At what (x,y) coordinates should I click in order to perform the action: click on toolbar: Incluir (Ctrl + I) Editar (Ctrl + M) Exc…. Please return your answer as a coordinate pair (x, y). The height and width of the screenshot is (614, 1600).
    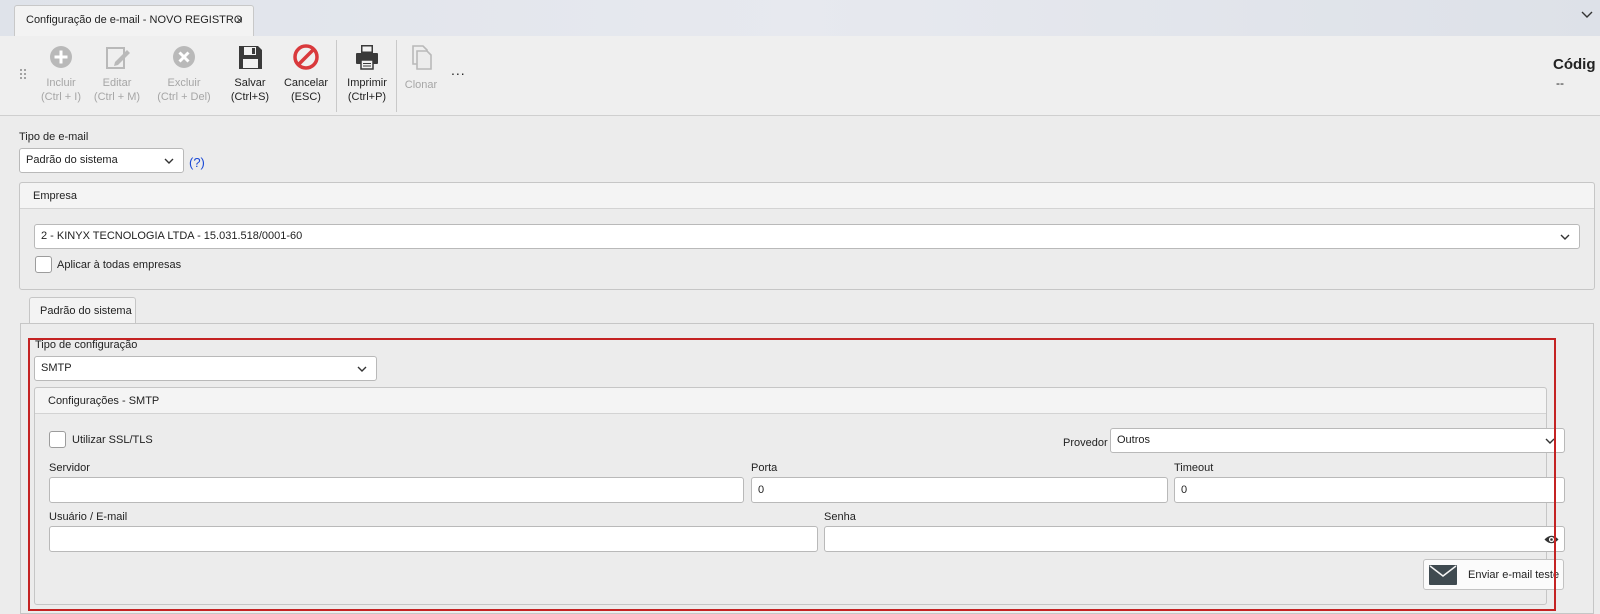
    Looking at the image, I should click on (800, 76).